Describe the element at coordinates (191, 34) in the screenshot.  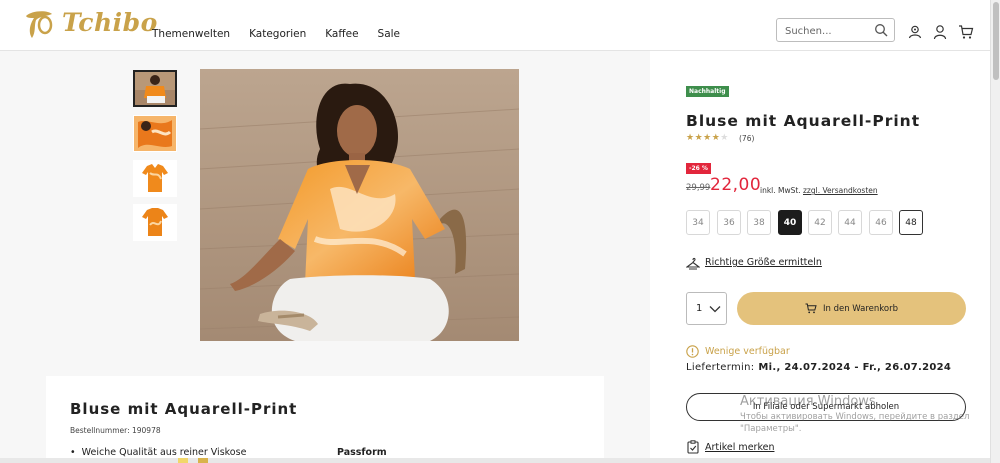
I see `nav-item-themenwelten: Themenwelten` at that location.